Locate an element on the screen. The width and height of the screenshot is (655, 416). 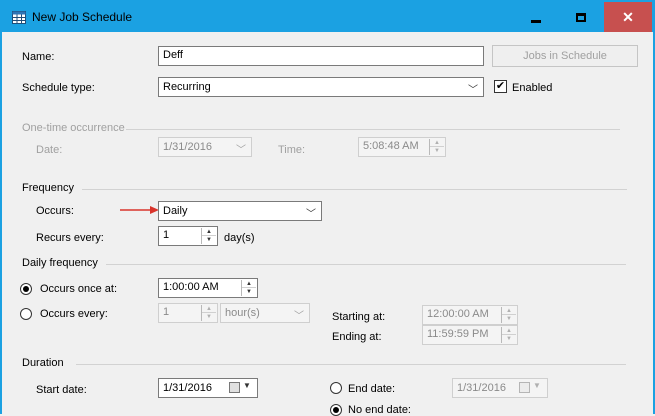
end-date-radio is located at coordinates (336, 388).